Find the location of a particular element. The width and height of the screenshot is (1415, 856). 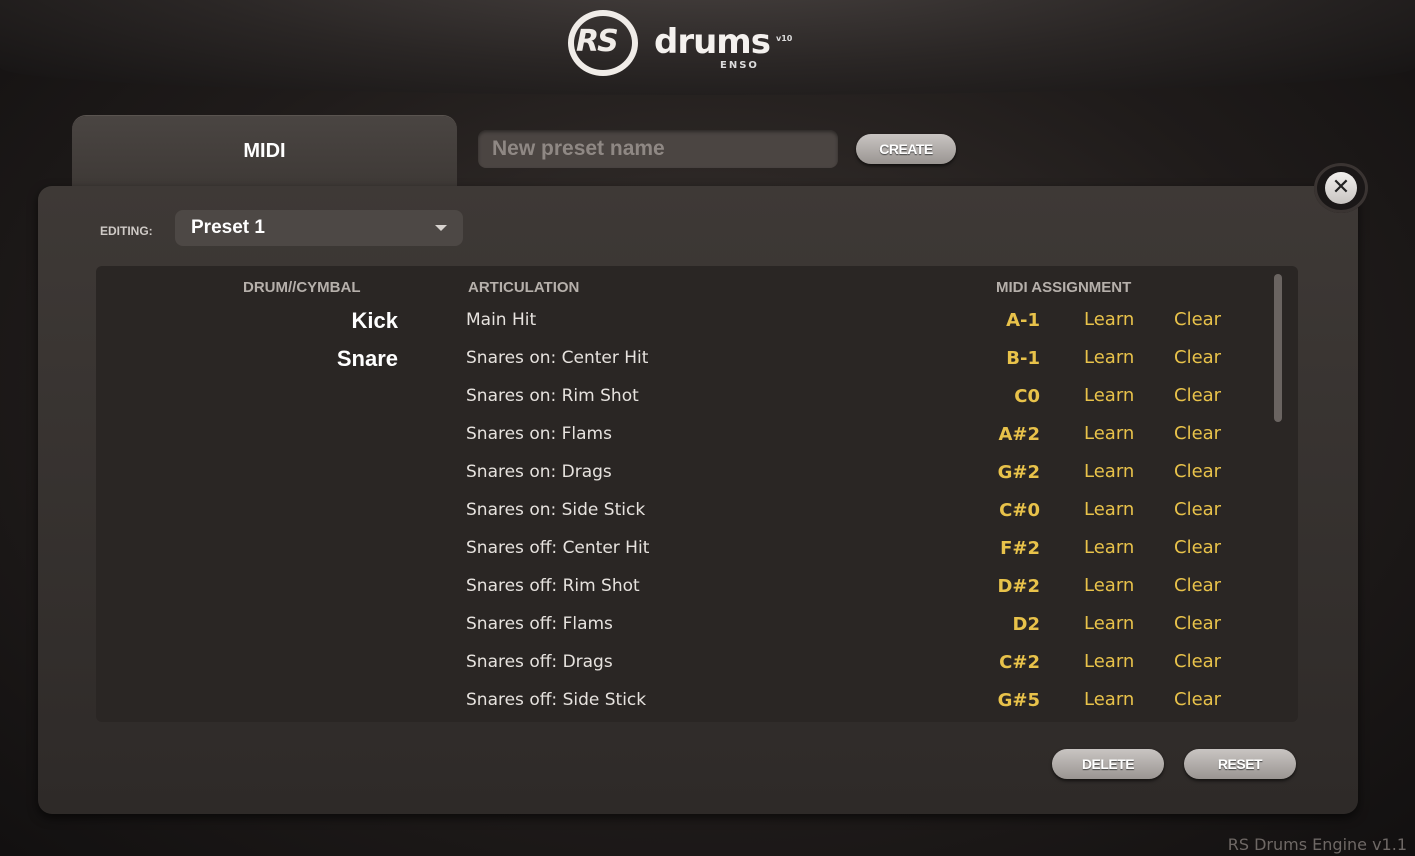

table-row: Kick Main Hit A-1 Learn Clear is located at coordinates (686, 327).